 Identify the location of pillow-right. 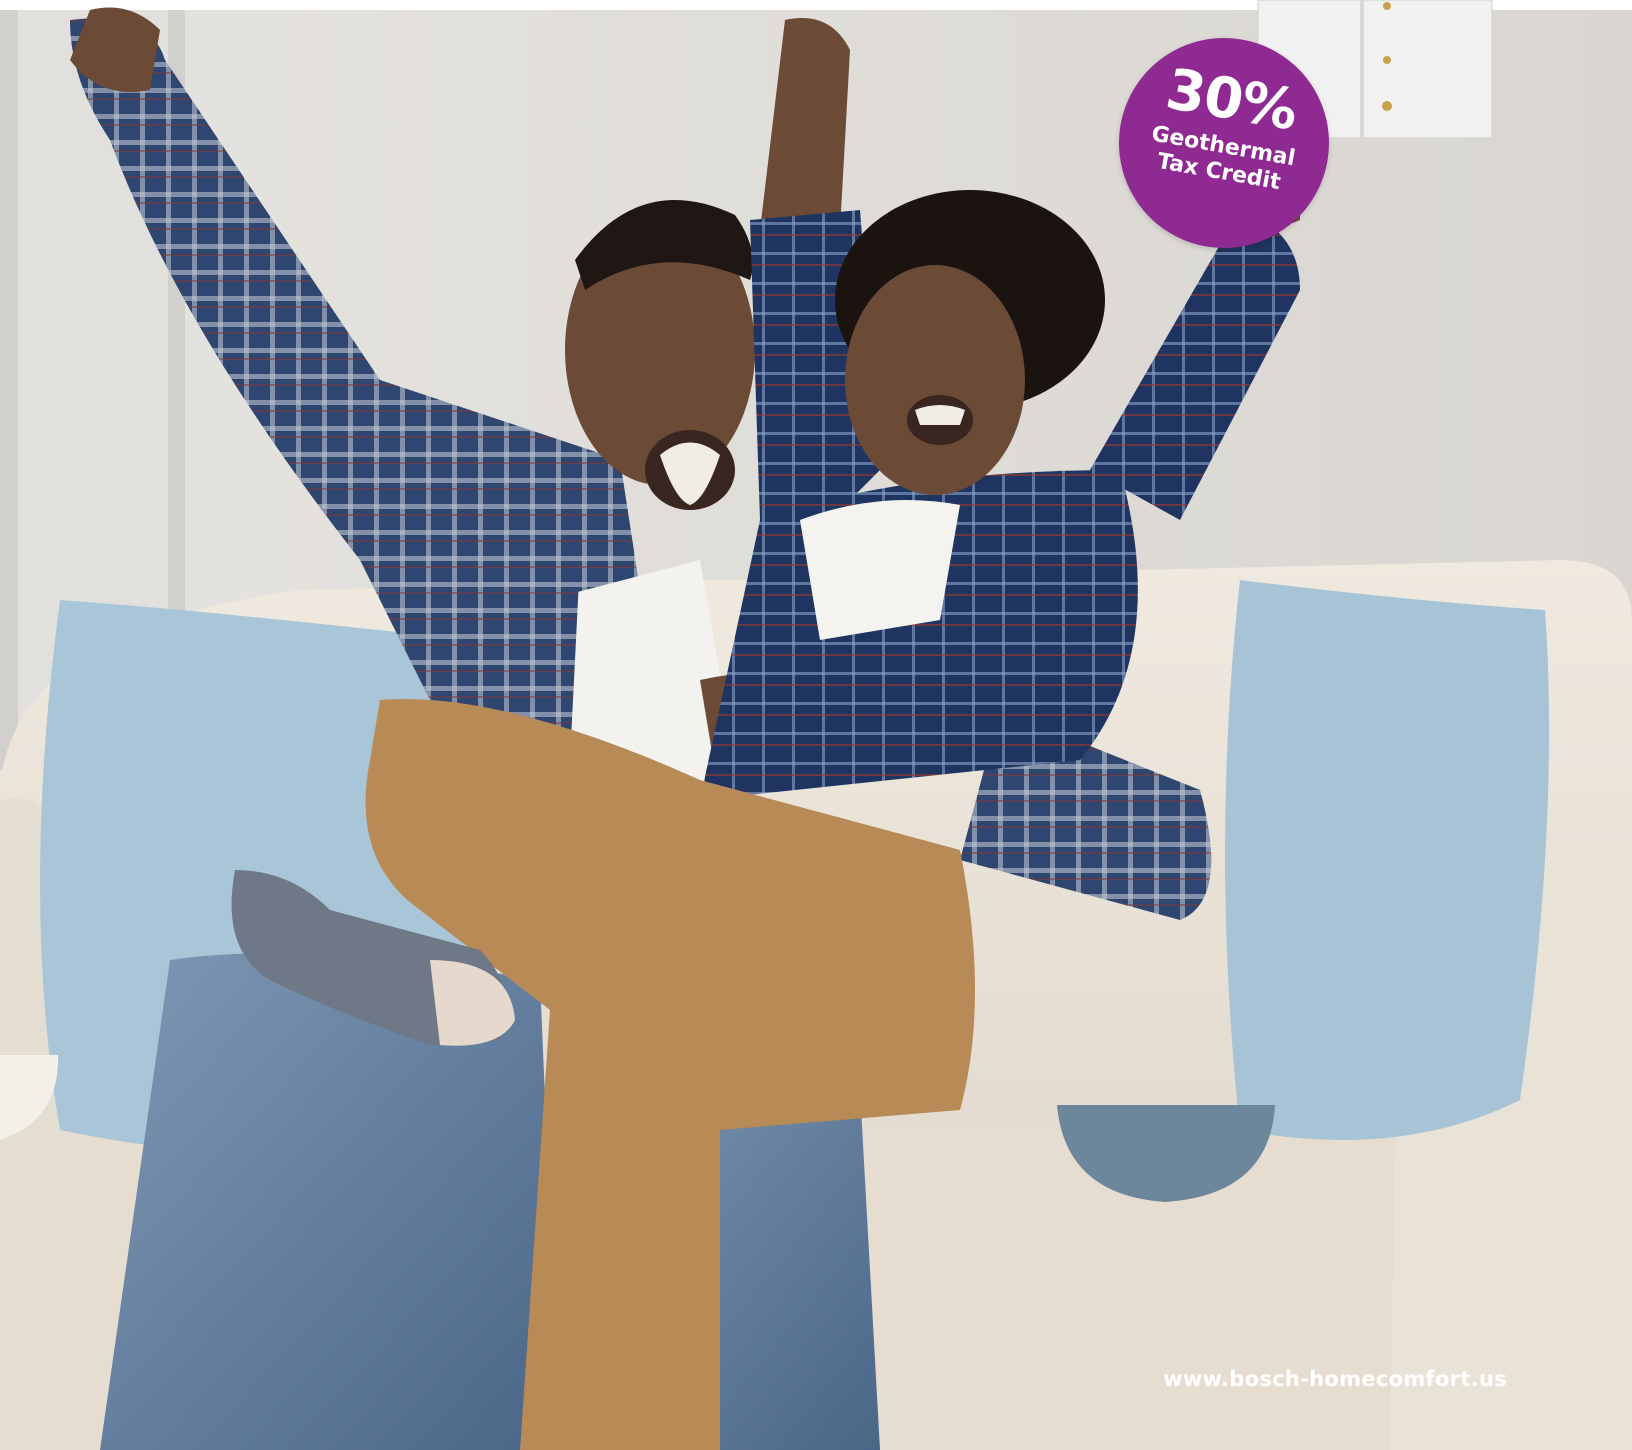
(1387, 860).